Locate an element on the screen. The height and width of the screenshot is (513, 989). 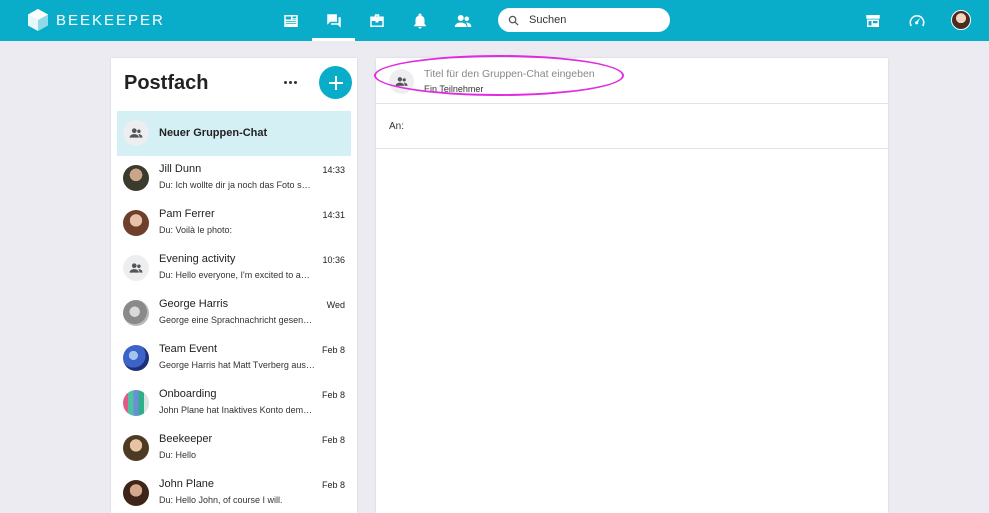
search-input is located at coordinates (594, 20).